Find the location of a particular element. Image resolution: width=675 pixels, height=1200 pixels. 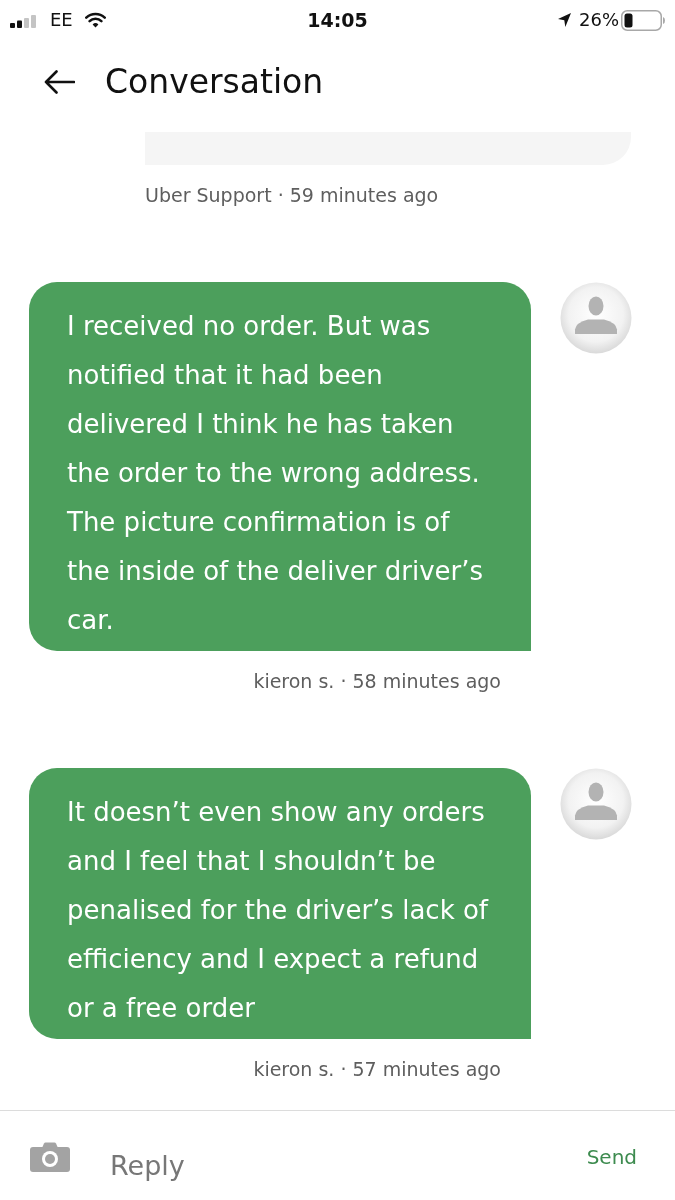

battery-percent: 26% is located at coordinates (599, 20).